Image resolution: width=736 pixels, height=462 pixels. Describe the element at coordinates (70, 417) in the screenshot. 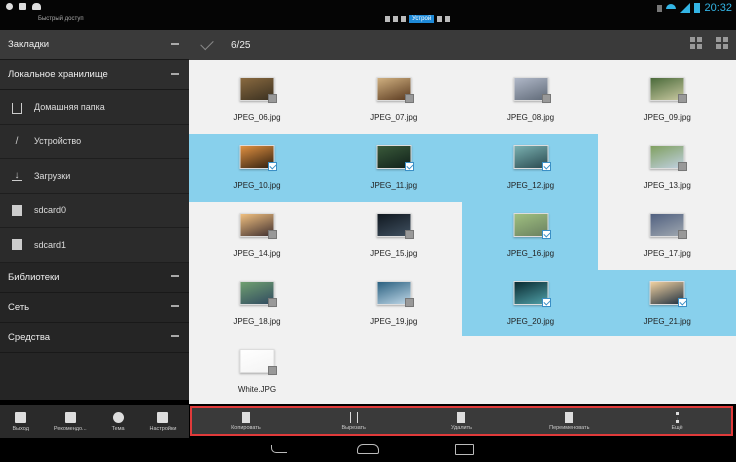

I see `recommend-icon` at that location.